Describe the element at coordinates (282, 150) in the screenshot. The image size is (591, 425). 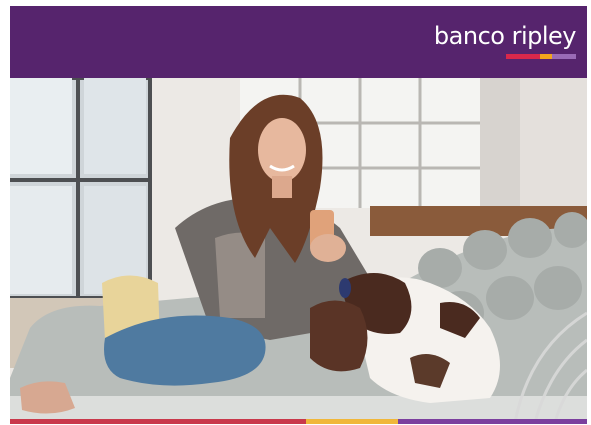
I see `woman-face` at that location.